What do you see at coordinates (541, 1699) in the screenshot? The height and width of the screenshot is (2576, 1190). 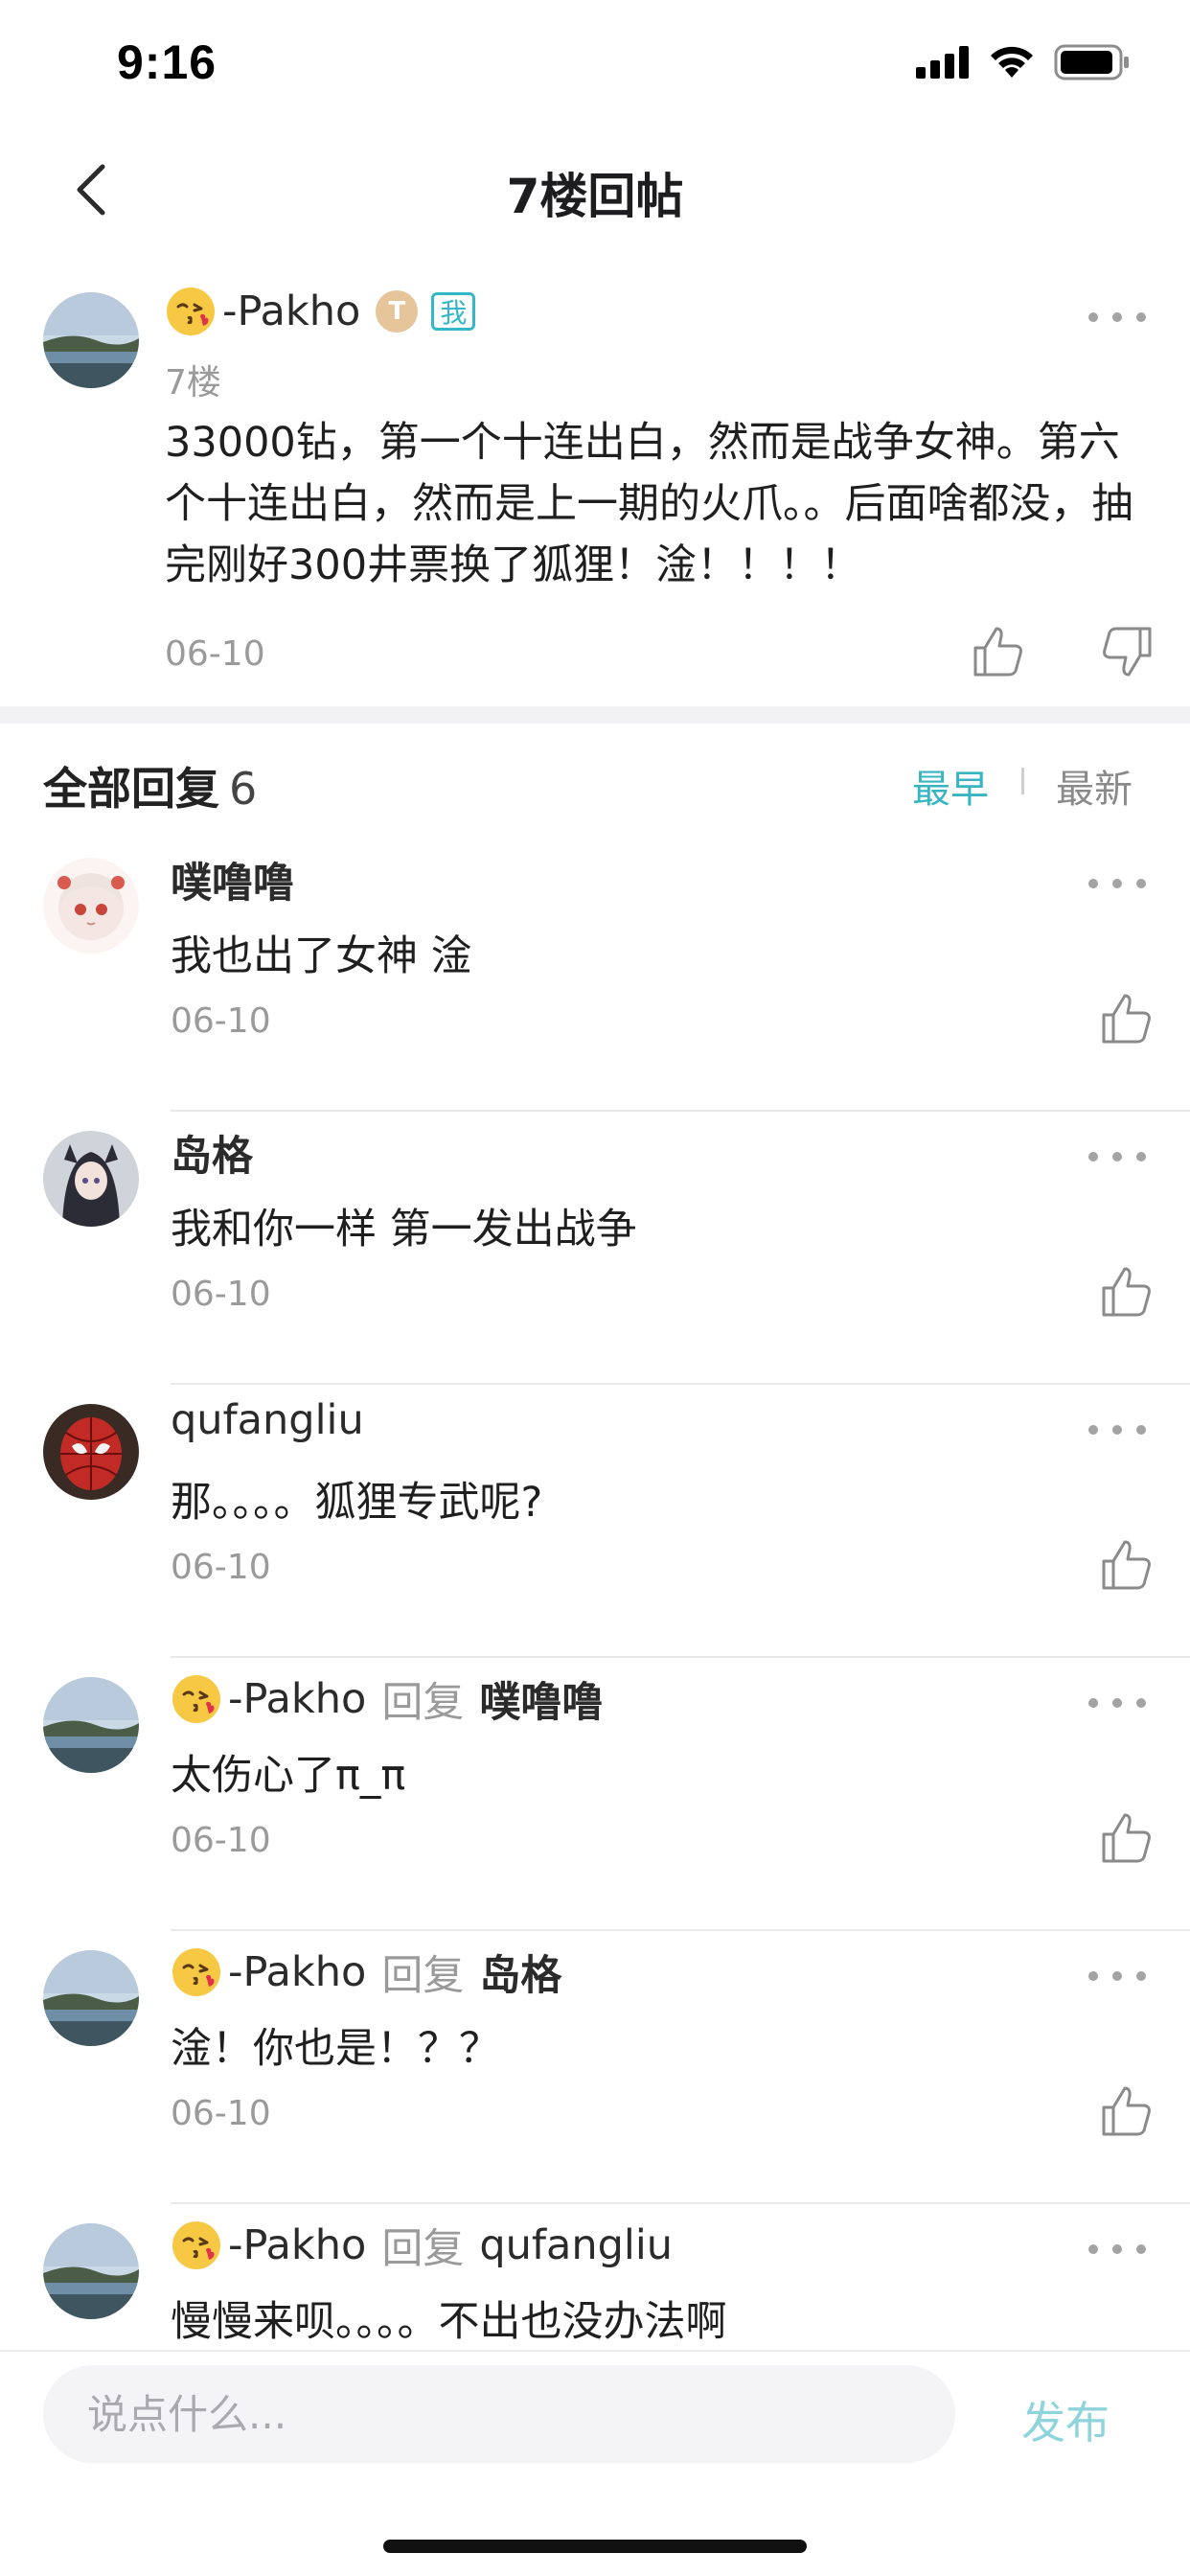 I see `reply-target-name: 噗噜噜` at bounding box center [541, 1699].